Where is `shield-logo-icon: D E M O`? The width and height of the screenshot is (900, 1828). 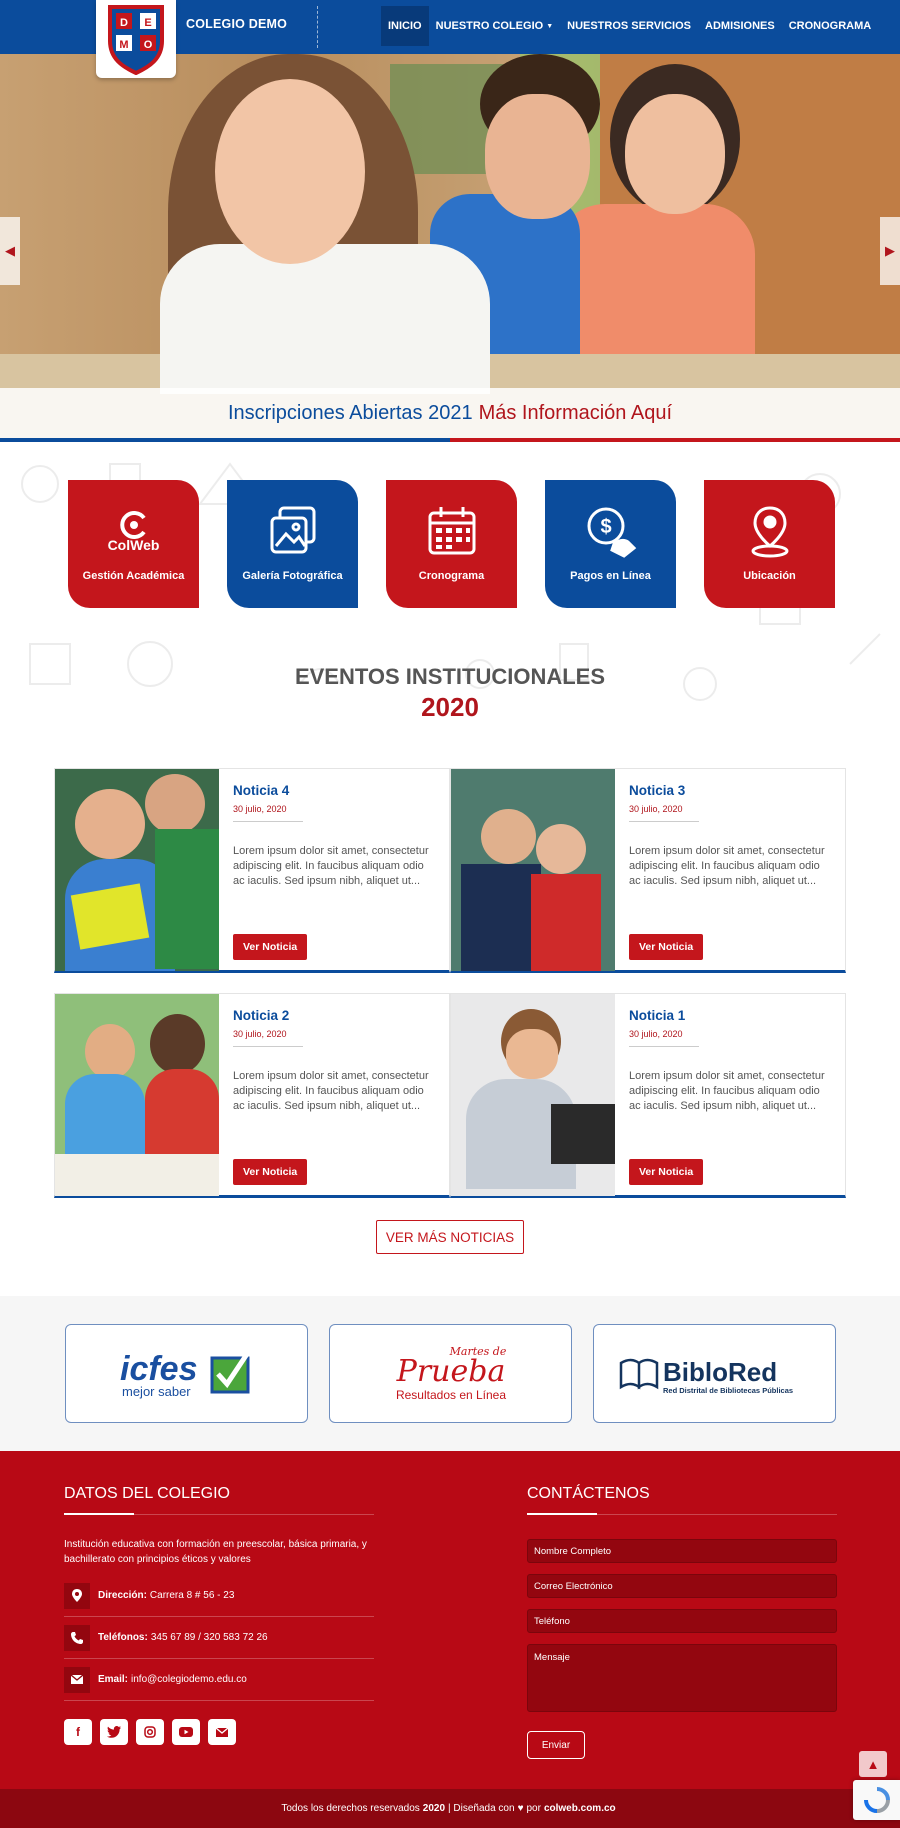 shield-logo-icon: D E M O is located at coordinates (136, 40).